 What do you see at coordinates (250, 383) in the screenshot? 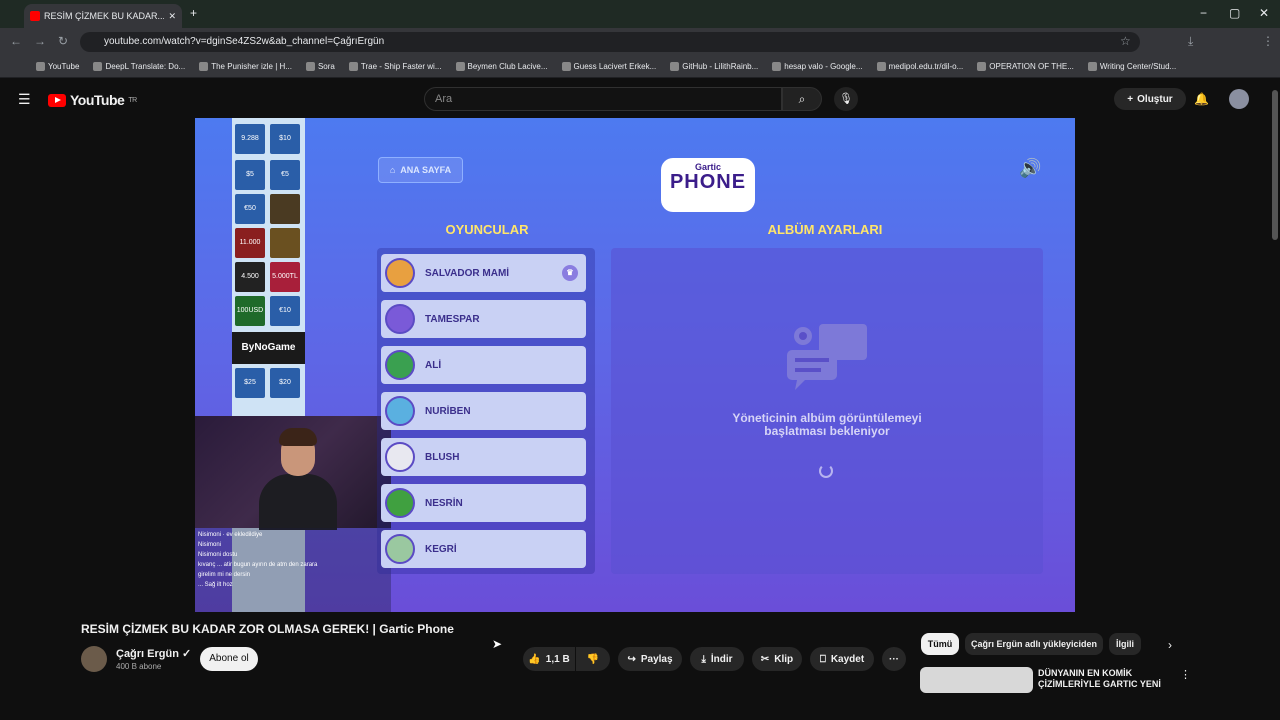
I see `sponsor-card: $25` at bounding box center [250, 383].